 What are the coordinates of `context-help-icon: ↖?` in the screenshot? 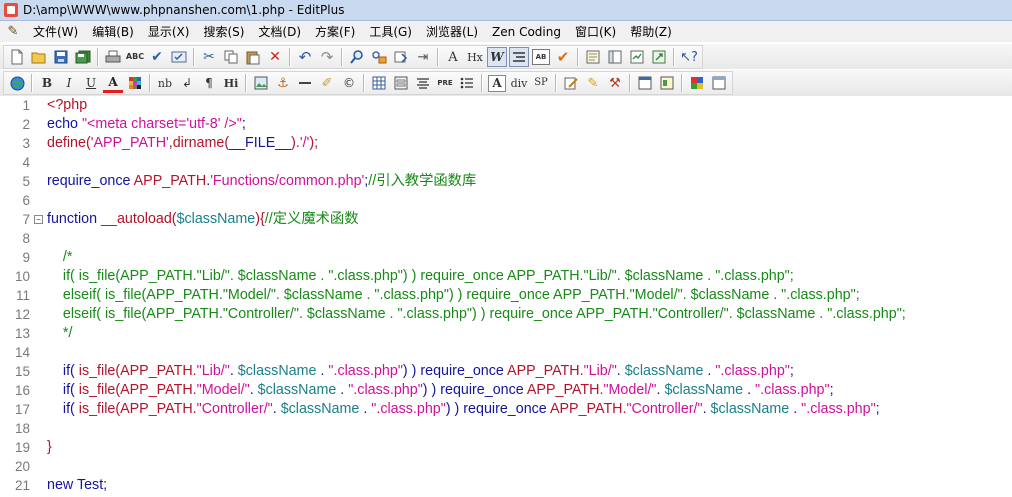 It's located at (689, 57).